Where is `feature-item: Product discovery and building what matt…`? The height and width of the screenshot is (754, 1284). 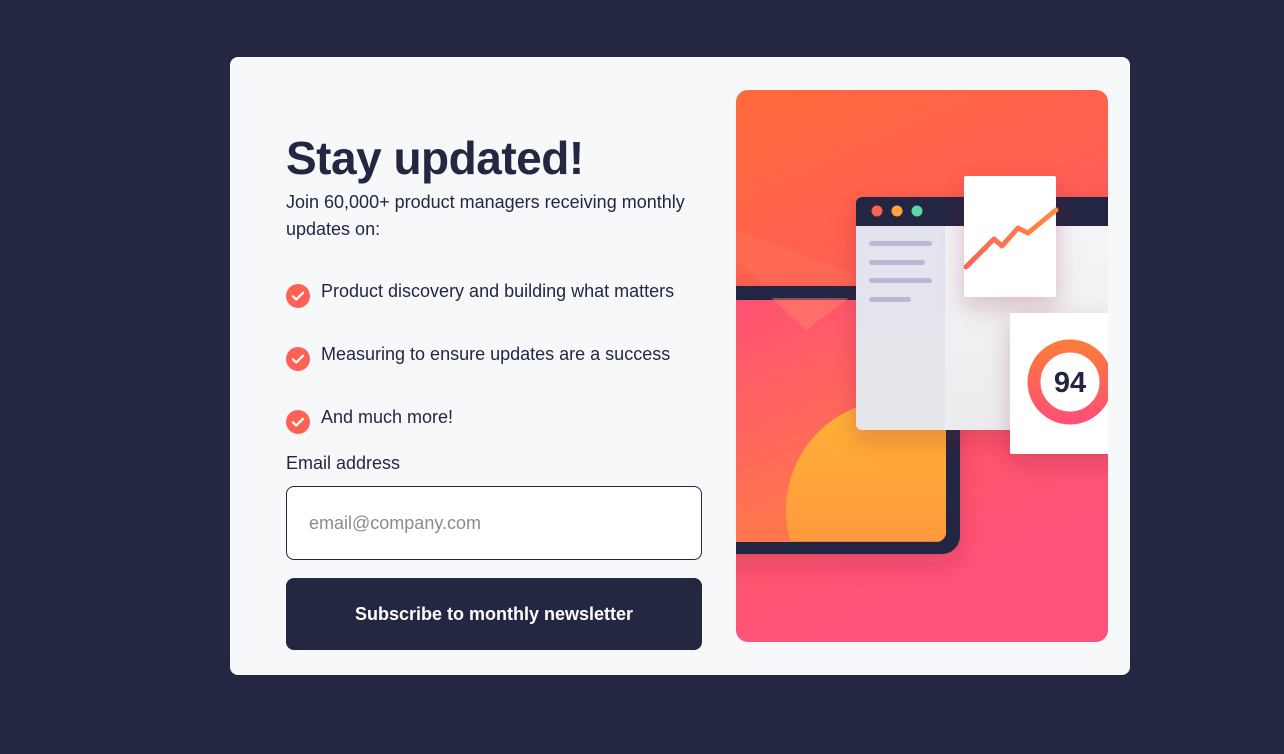 feature-item: Product discovery and building what matt… is located at coordinates (496, 295).